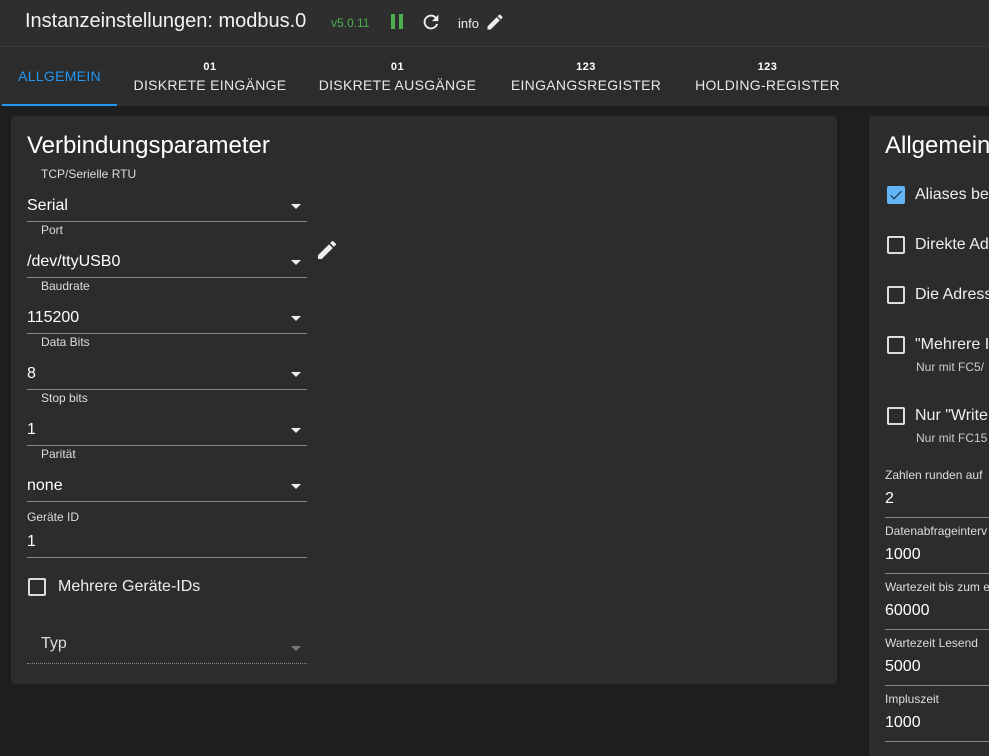 The width and height of the screenshot is (989, 756). What do you see at coordinates (167, 474) in the screenshot?
I see `parity-select: Parität none` at bounding box center [167, 474].